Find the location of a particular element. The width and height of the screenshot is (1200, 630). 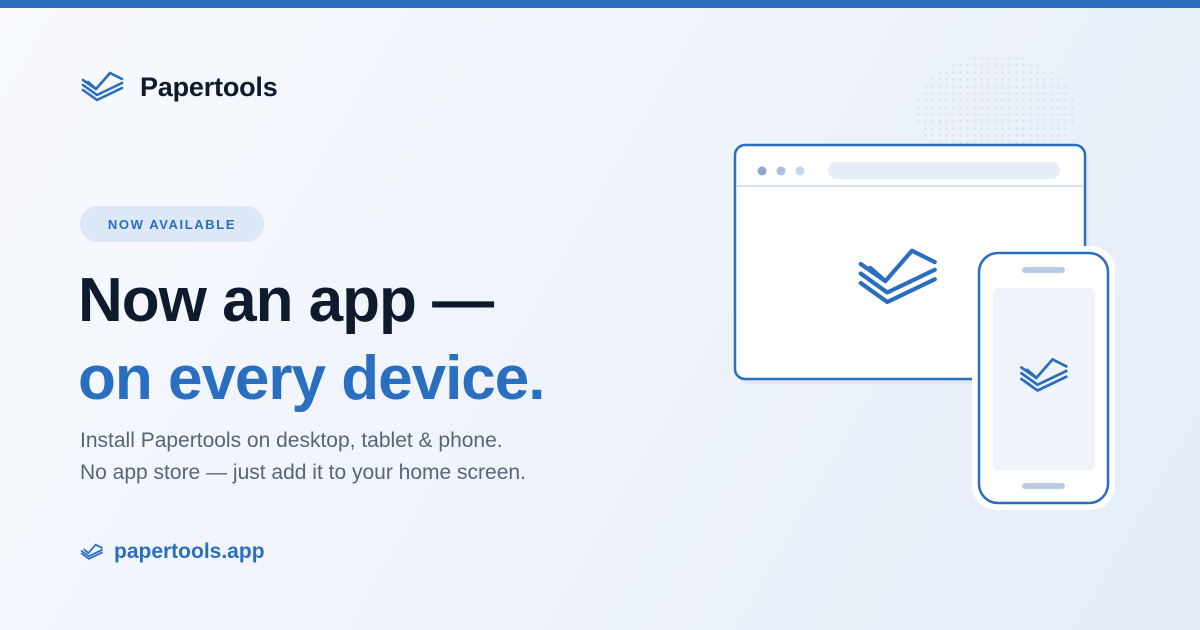

phone-icon is located at coordinates (1043, 378).